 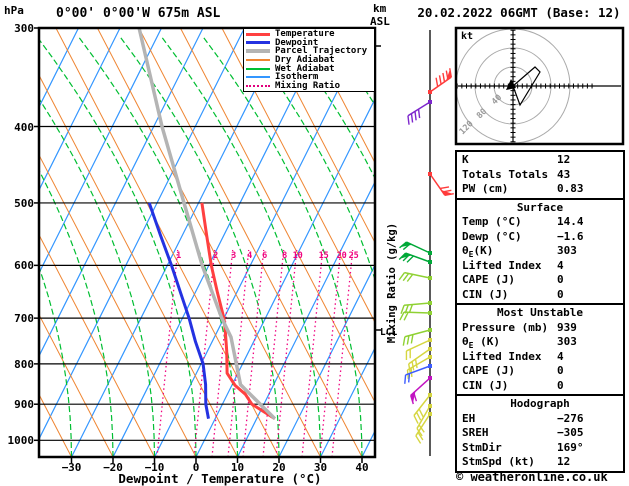 I want to click on pressure-tick-label: 800, so click(x=24, y=364).